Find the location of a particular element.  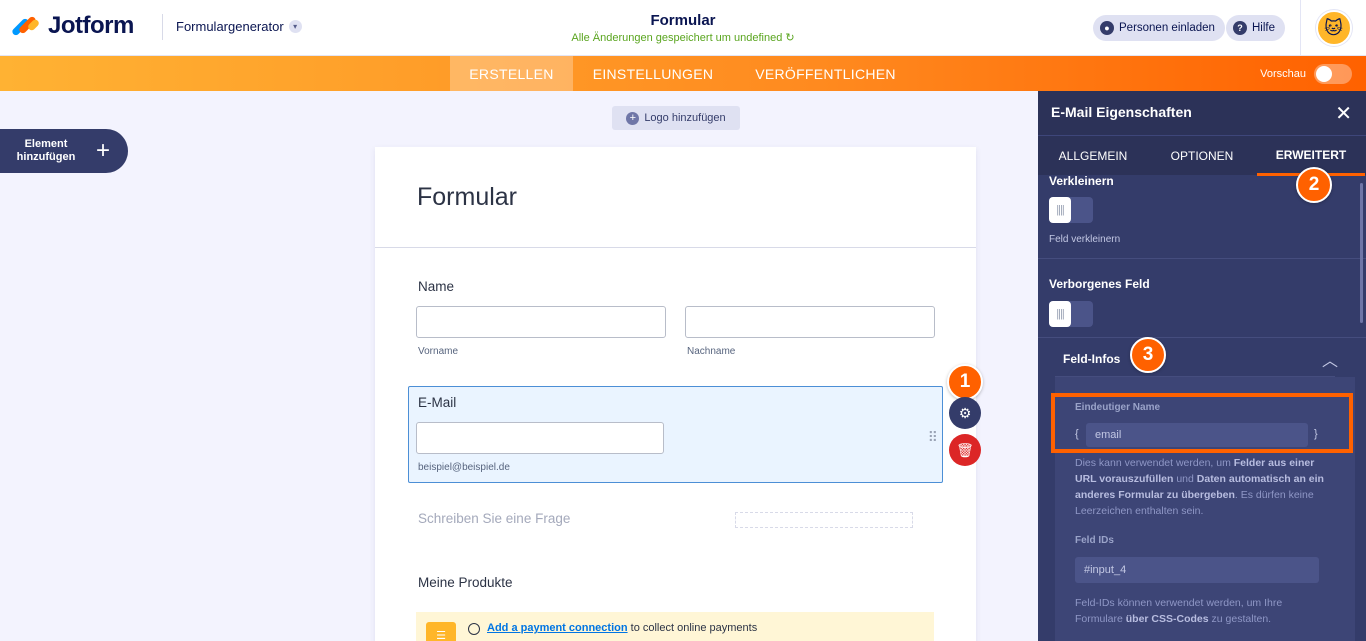

jotform-logo-icon is located at coordinates (25, 26).